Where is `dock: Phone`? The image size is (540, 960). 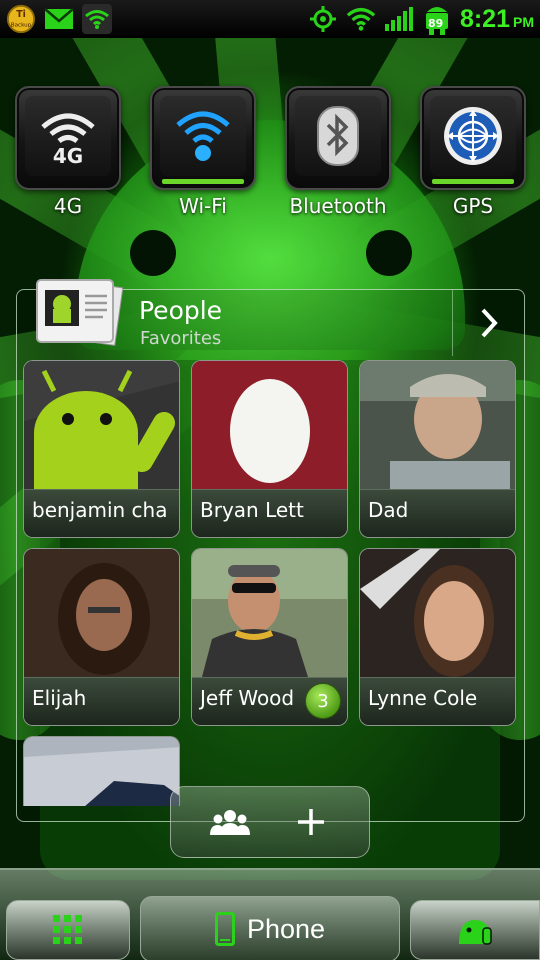 dock: Phone is located at coordinates (270, 914).